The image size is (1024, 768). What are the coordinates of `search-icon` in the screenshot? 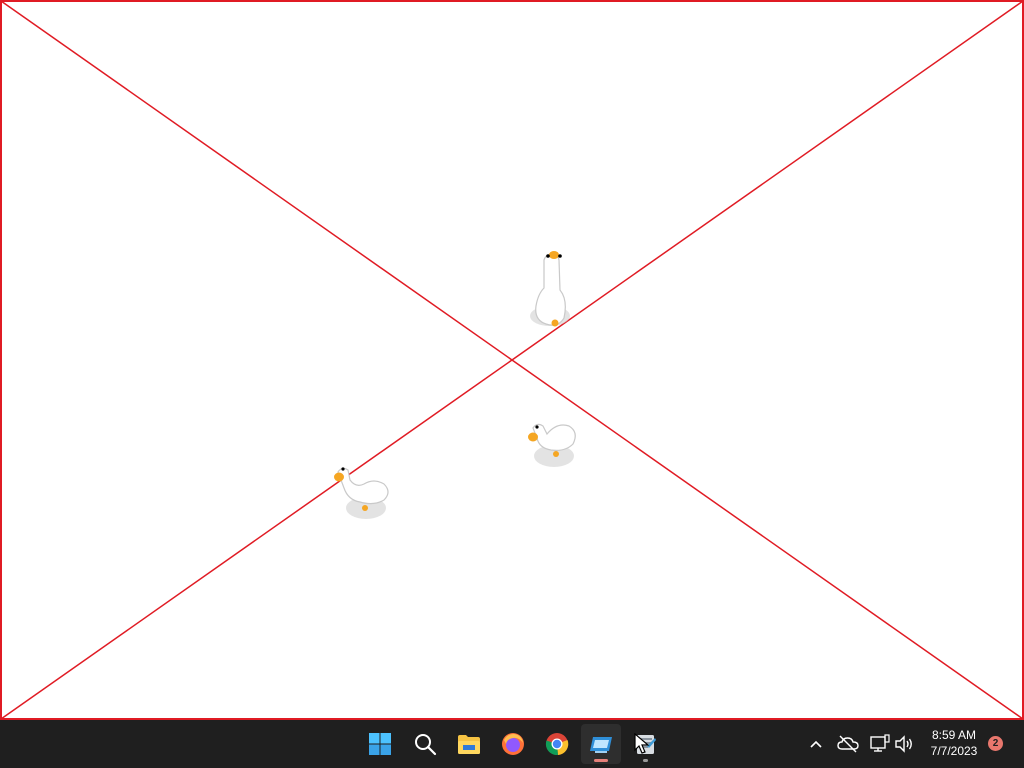 It's located at (426, 745).